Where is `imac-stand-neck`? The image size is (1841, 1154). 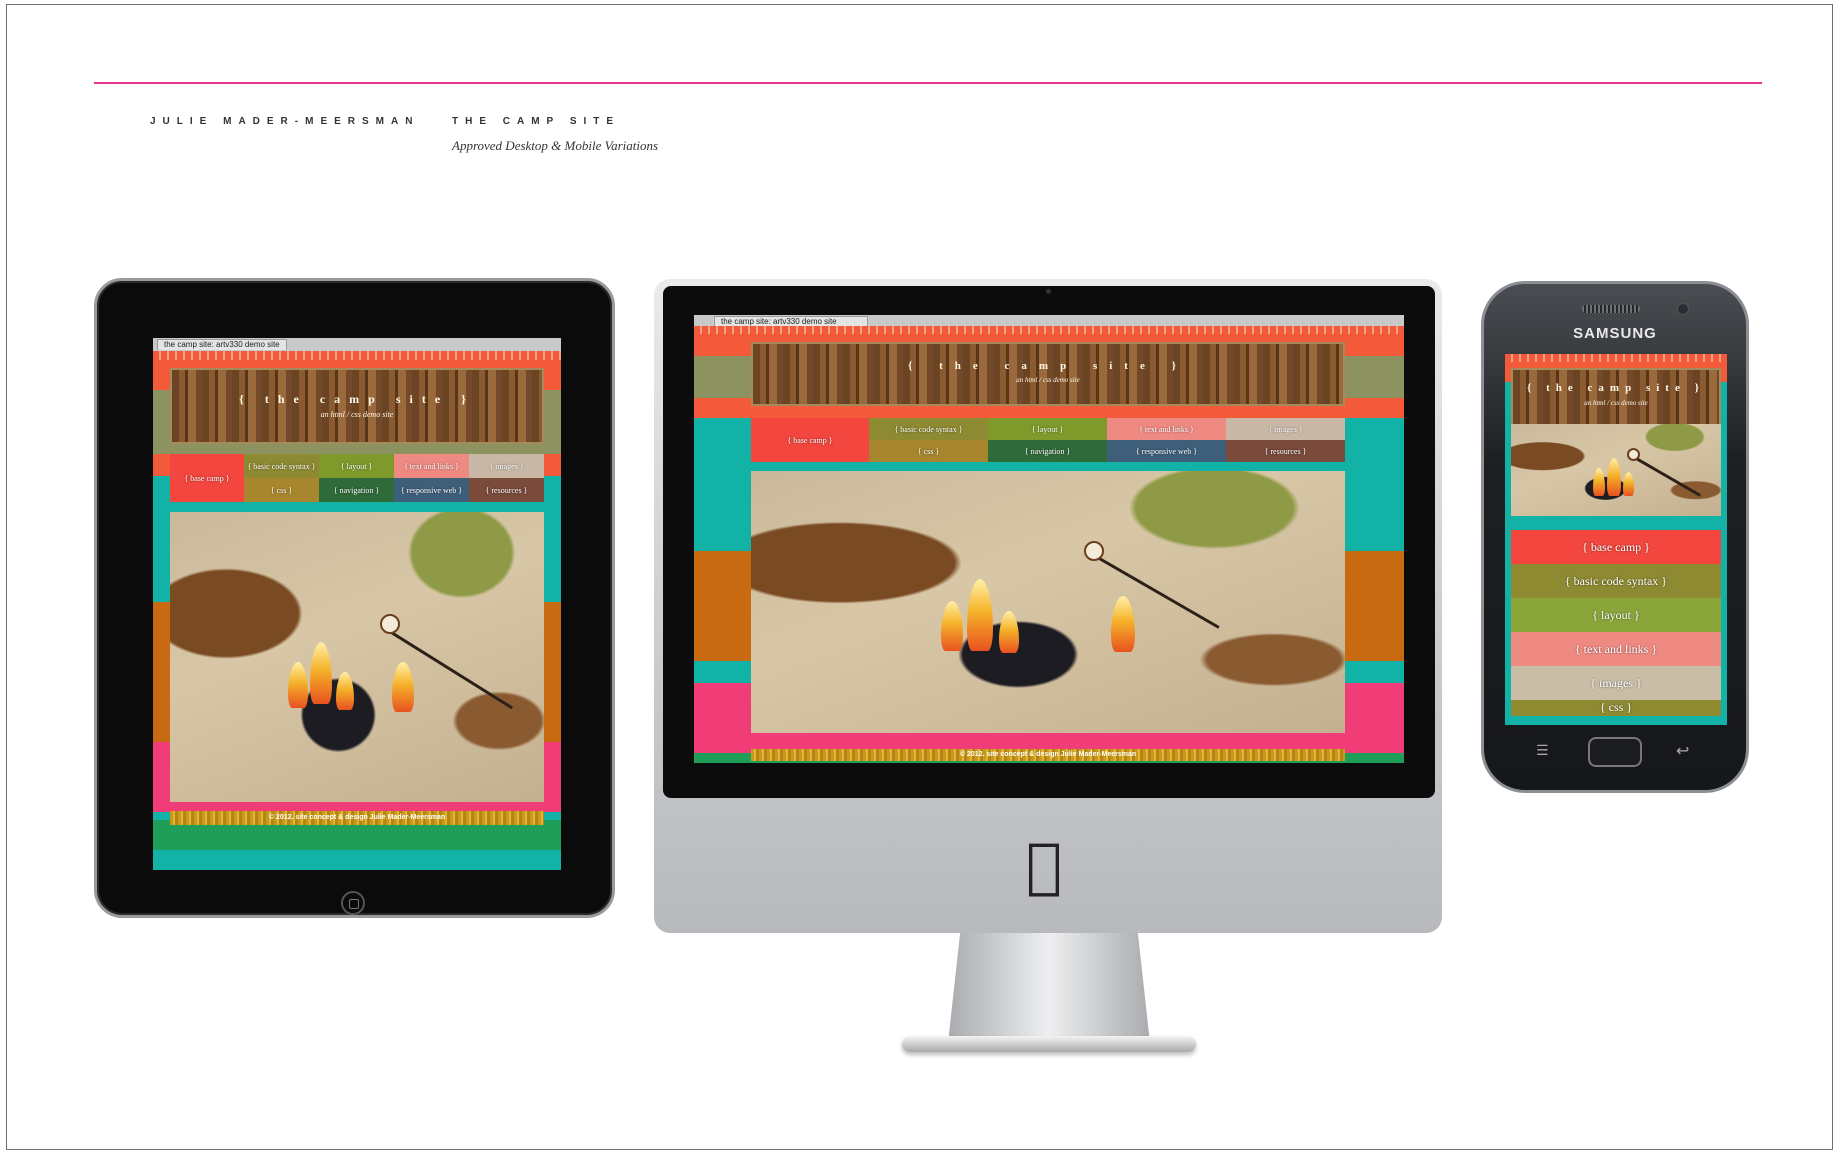
imac-stand-neck is located at coordinates (1049, 988).